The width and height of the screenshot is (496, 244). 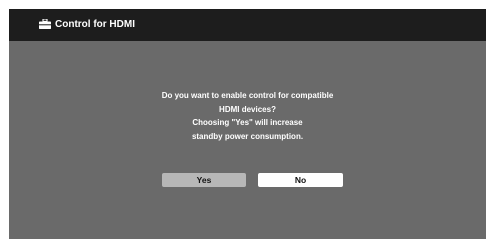 I want to click on page-title: Control for HDMI, so click(x=95, y=24).